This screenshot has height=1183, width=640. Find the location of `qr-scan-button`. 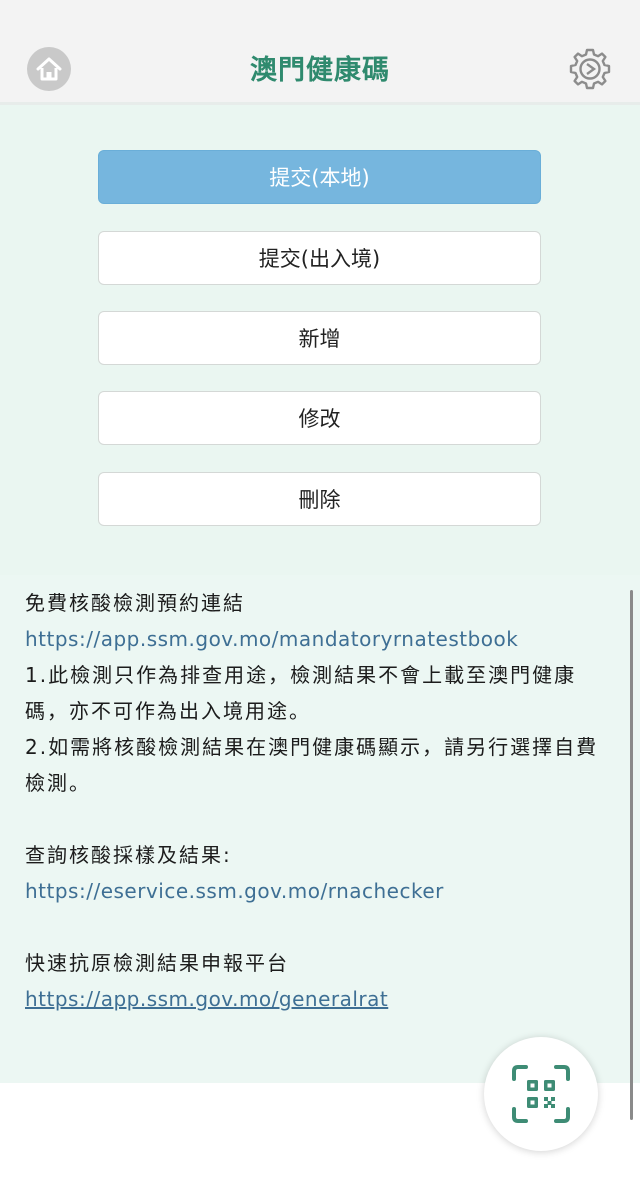

qr-scan-button is located at coordinates (541, 1094).